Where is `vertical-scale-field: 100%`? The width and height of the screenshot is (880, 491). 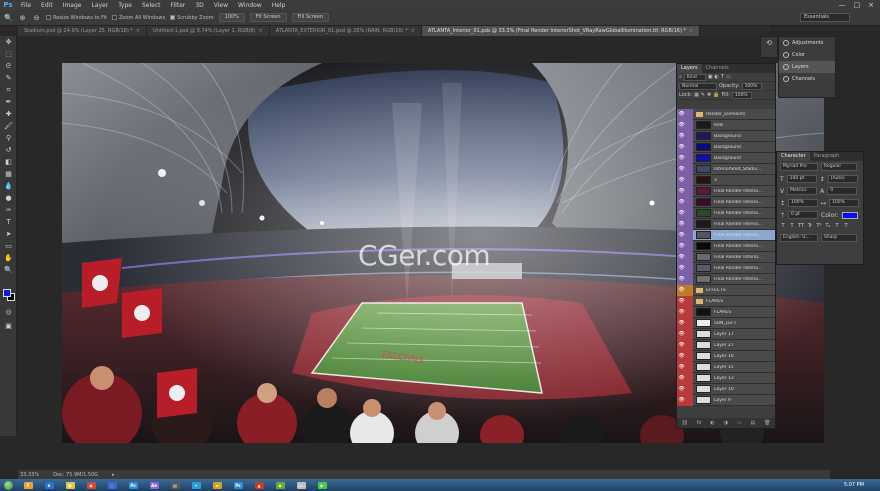
vertical-scale-field: 100% is located at coordinates (803, 203).